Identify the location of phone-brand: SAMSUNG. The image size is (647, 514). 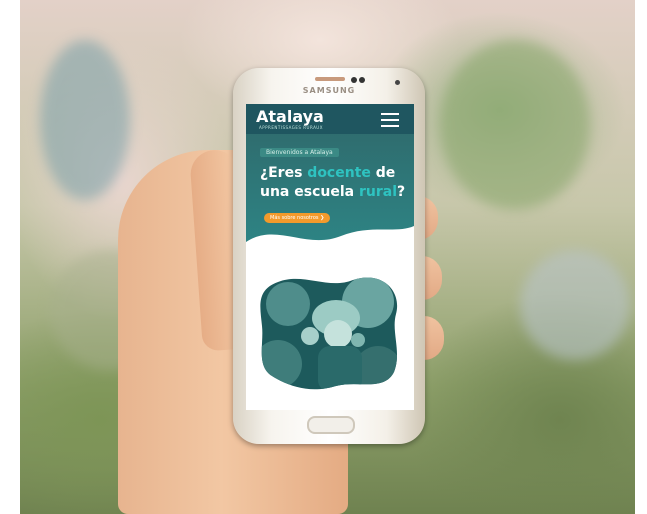
(329, 90).